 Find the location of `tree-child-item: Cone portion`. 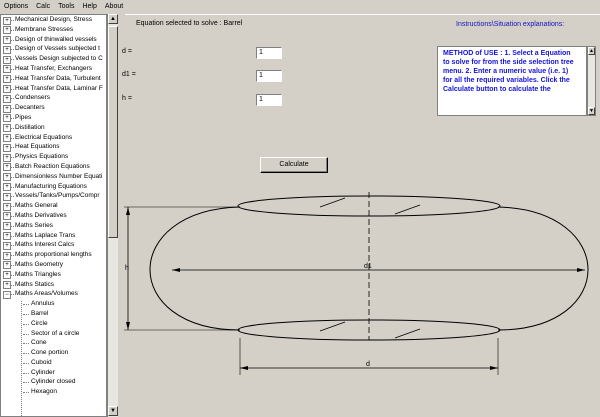

tree-child-item: Cone portion is located at coordinates (53, 353).